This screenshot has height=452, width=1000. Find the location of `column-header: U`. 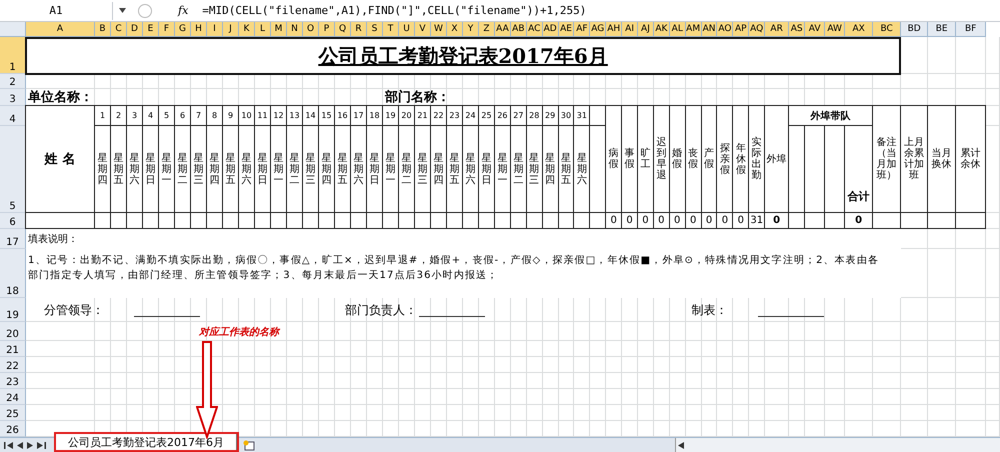

column-header: U is located at coordinates (407, 29).